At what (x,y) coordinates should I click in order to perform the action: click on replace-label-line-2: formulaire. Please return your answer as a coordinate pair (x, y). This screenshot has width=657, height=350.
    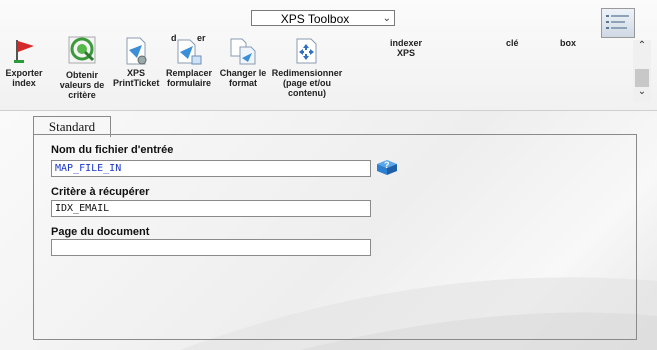
    Looking at the image, I should click on (188, 83).